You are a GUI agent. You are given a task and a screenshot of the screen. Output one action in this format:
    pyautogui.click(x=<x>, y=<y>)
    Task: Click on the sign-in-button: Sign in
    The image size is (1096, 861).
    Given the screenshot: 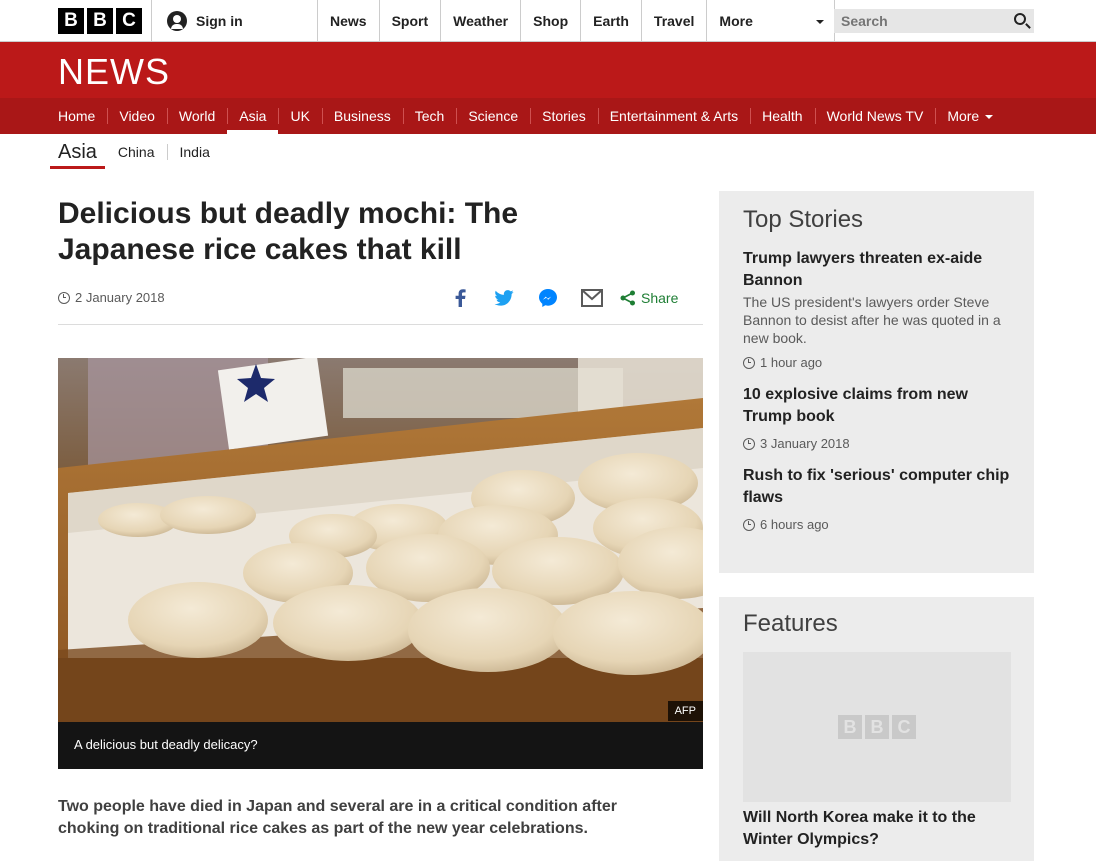 What is the action you would take?
    pyautogui.click(x=234, y=21)
    